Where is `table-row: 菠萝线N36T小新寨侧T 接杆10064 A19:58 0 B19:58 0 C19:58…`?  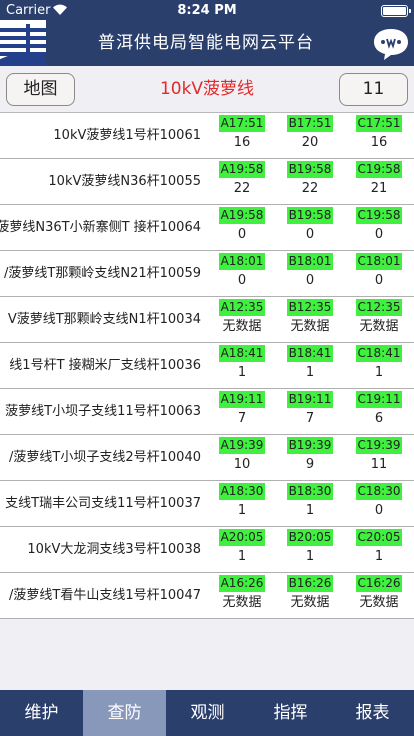
table-row: 菠萝线N36T小新寨侧T 接杆10064 A19:58 0 B19:58 0 C19:58… is located at coordinates (207, 228).